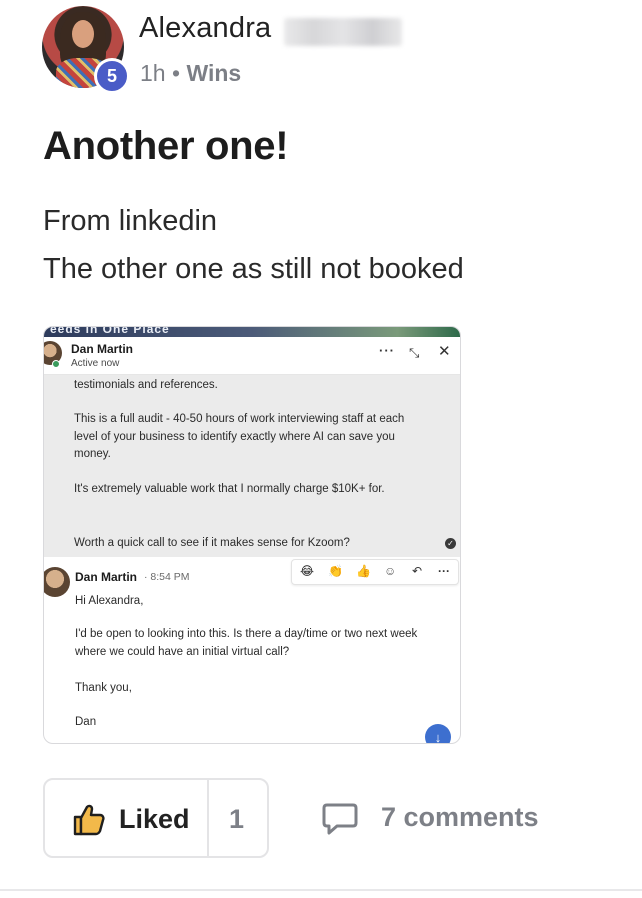  I want to click on like-count: 1, so click(236, 819).